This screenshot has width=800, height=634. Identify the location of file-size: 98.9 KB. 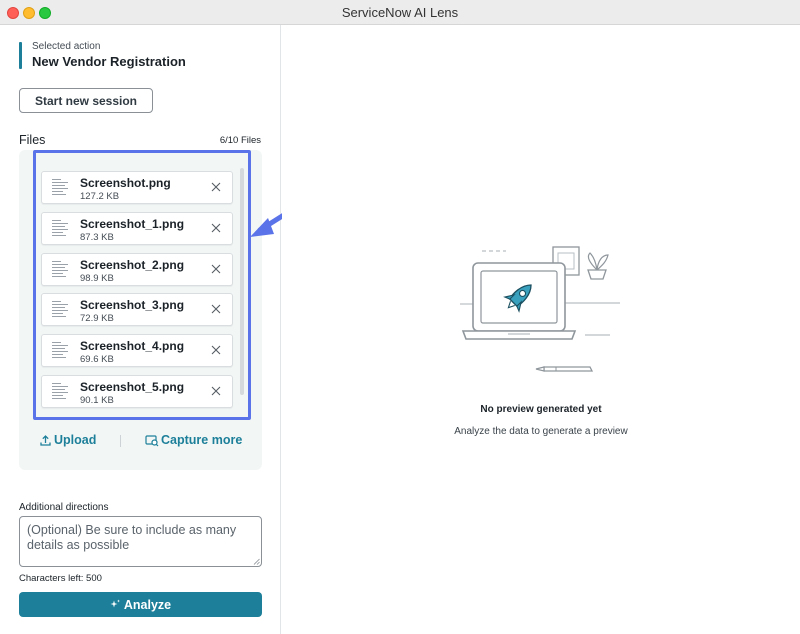
(97, 278).